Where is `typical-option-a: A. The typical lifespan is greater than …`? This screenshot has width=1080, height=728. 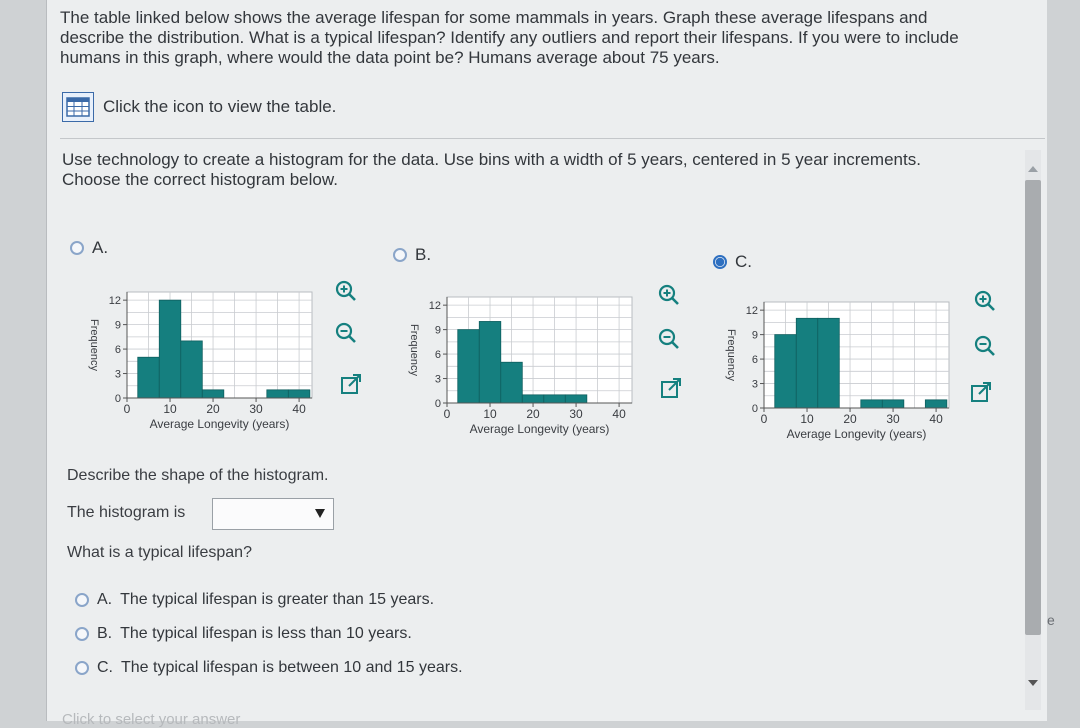 typical-option-a: A. The typical lifespan is greater than … is located at coordinates (254, 600).